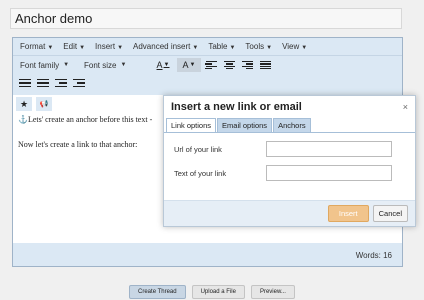  I want to click on menu-table: Table ▼, so click(221, 46).